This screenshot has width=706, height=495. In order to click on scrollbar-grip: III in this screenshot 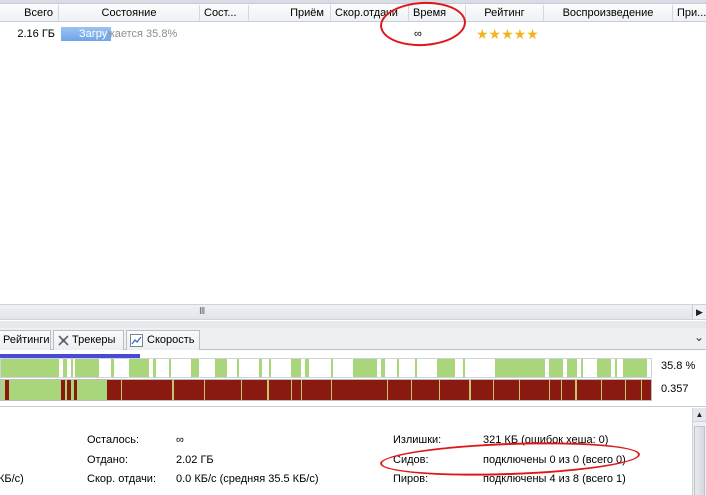, I will do `click(202, 311)`.